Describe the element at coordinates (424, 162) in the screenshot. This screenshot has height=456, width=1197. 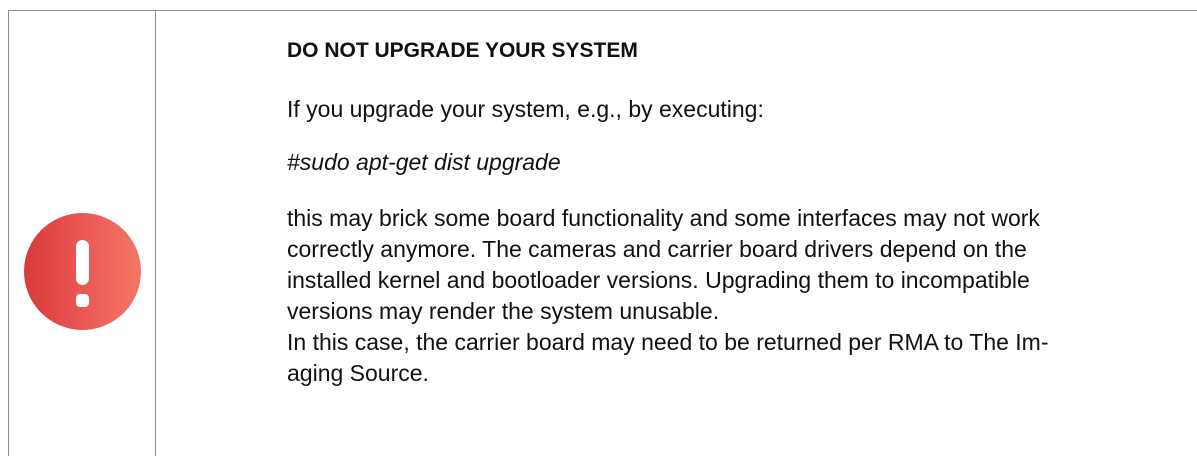
I see `notice-command: #sudo apt-get dist upgrade` at that location.